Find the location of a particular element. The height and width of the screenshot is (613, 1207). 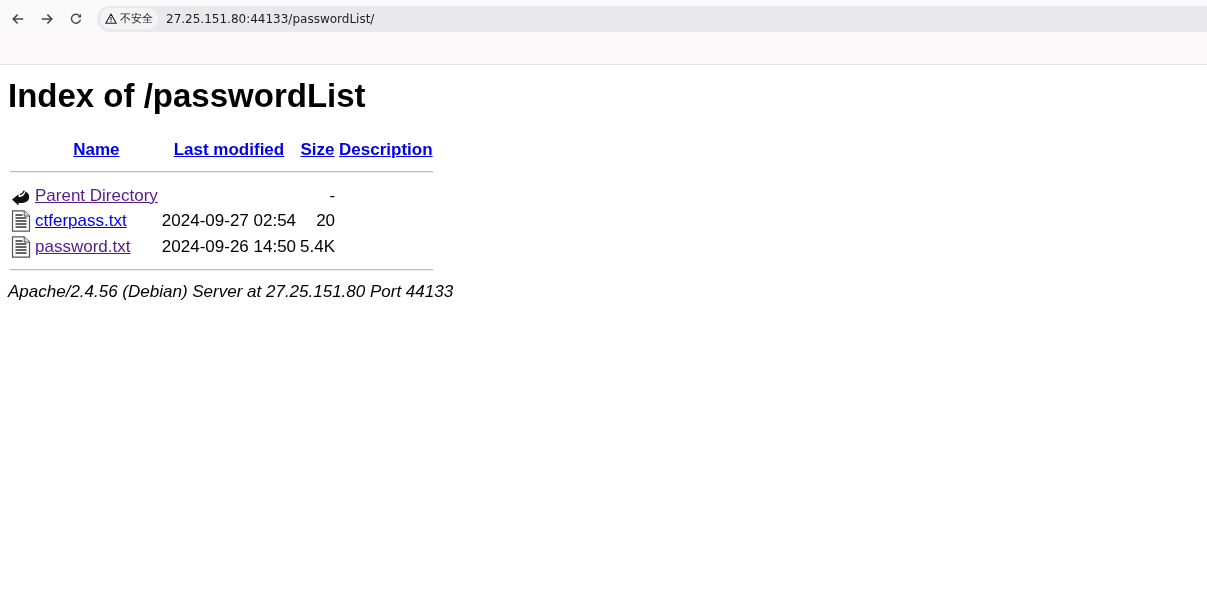

security-chip: 不安全 is located at coordinates (129, 18).